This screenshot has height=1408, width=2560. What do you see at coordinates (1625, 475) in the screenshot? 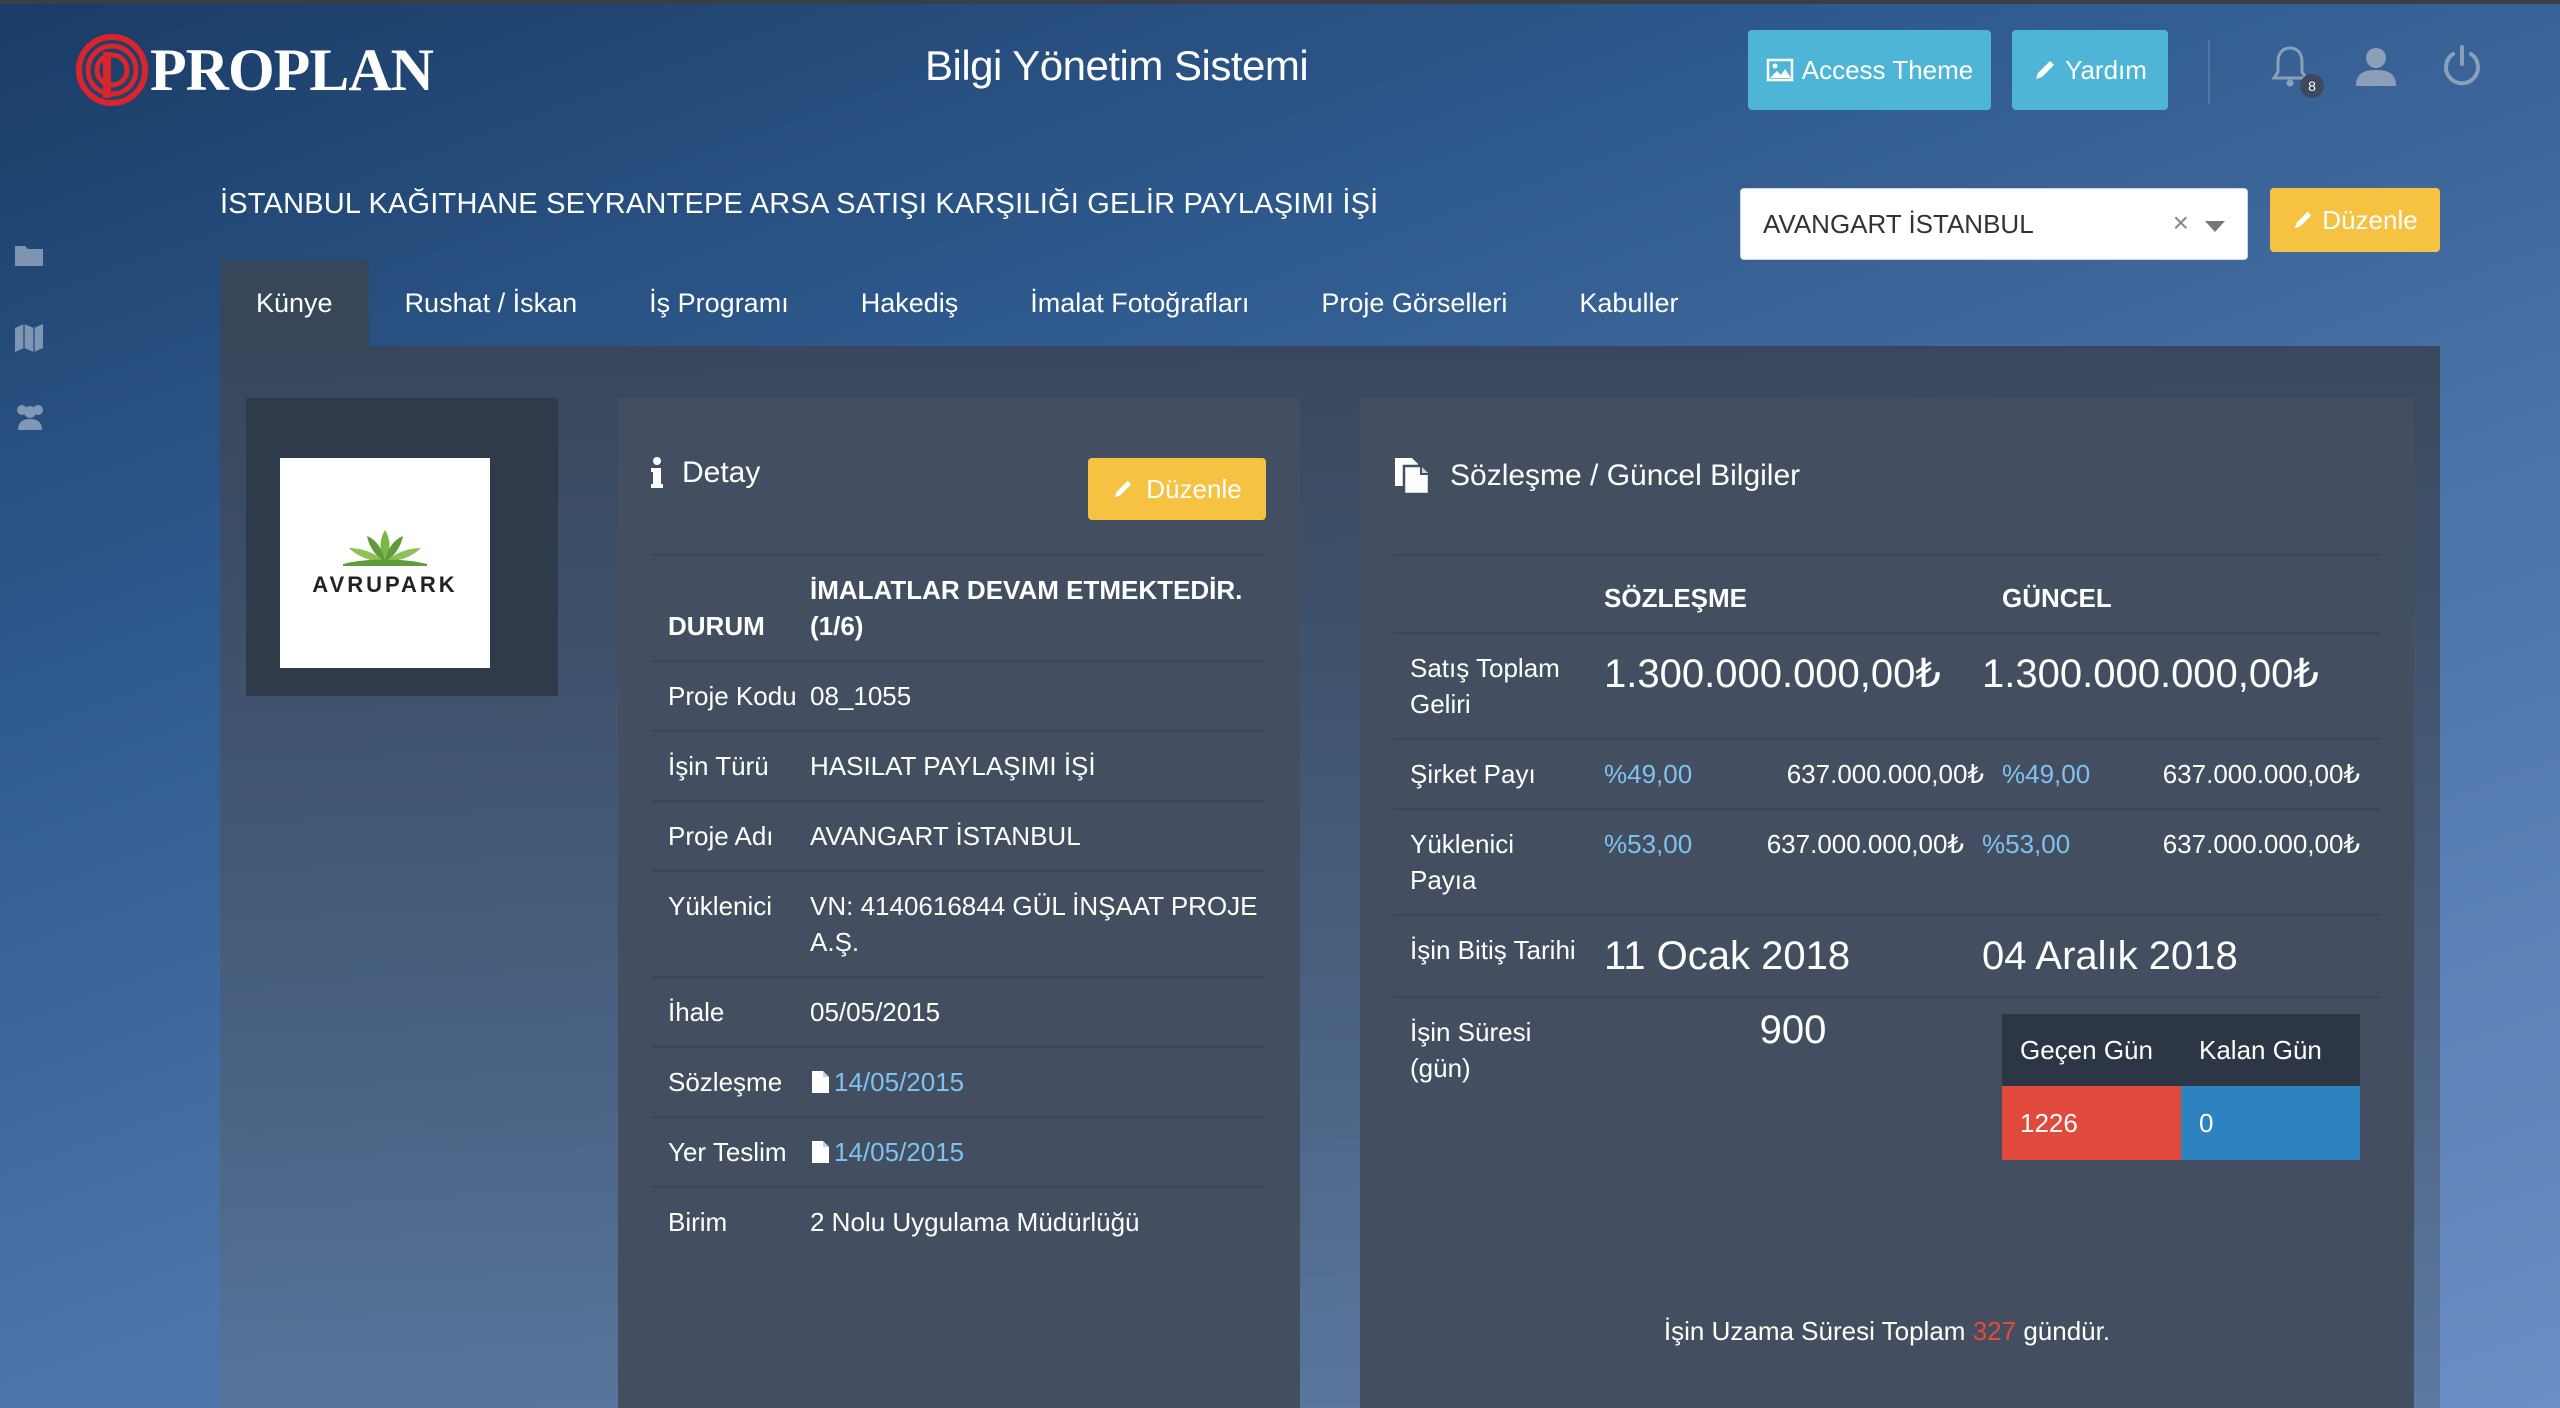
I see `contract-heading-text: Sözleşme / Güncel Bilgiler` at bounding box center [1625, 475].